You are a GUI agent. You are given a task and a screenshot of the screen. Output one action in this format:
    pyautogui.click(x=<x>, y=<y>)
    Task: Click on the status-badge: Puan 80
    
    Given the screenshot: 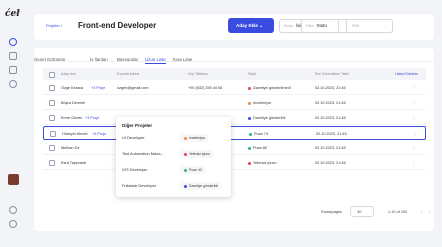 What is the action you would take?
    pyautogui.click(x=257, y=148)
    